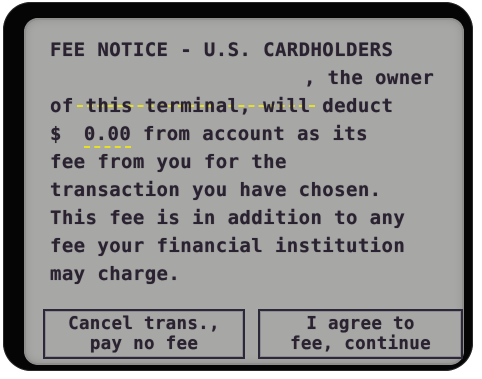  Describe the element at coordinates (222, 106) in the screenshot. I see `notice-terminal-line: of this terminal, will deduct` at that location.